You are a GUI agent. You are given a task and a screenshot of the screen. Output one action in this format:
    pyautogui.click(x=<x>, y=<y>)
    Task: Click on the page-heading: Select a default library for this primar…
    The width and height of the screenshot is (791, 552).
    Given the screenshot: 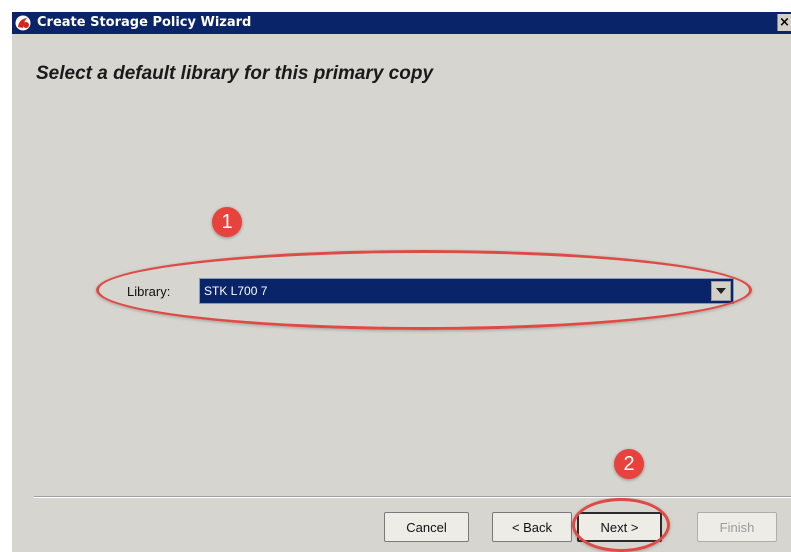 What is the action you would take?
    pyautogui.click(x=235, y=73)
    